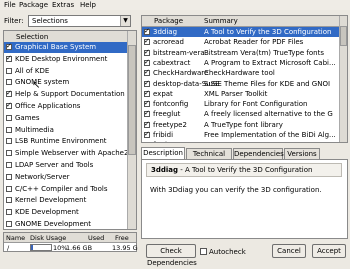 The height and width of the screenshot is (269, 350). What do you see at coordinates (343, 79) in the screenshot?
I see `package-scrollbar` at bounding box center [343, 79].